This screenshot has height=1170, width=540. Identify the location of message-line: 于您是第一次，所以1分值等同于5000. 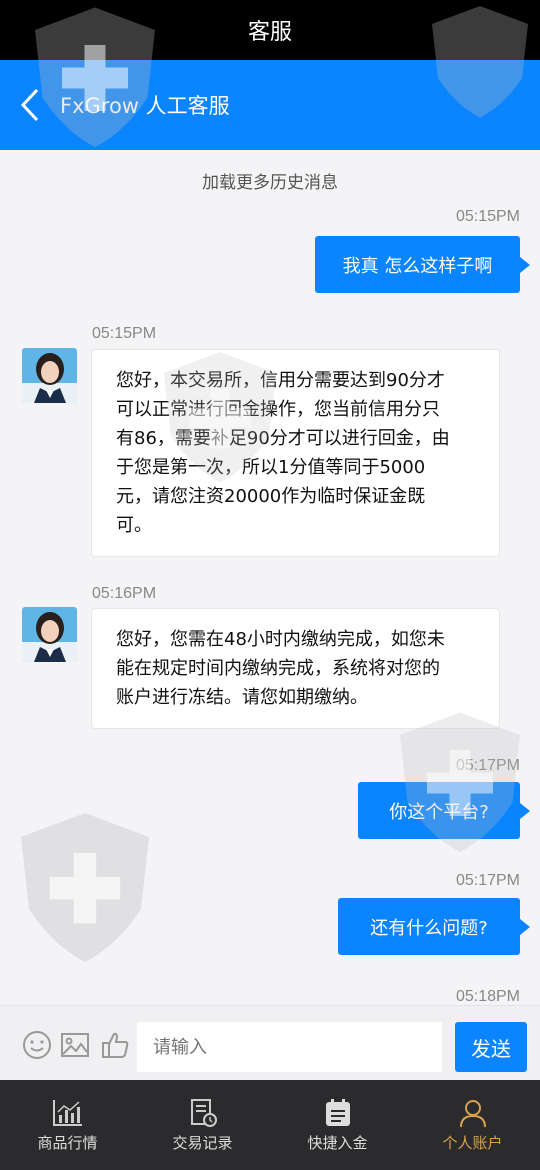
(271, 467).